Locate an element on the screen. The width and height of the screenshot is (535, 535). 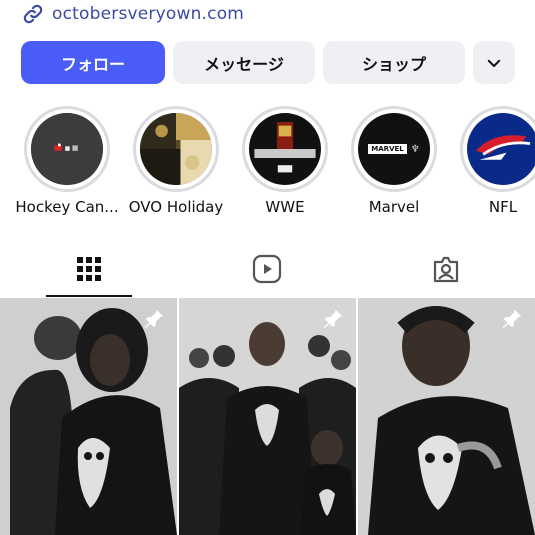
suggested-accounts-button is located at coordinates (494, 62).